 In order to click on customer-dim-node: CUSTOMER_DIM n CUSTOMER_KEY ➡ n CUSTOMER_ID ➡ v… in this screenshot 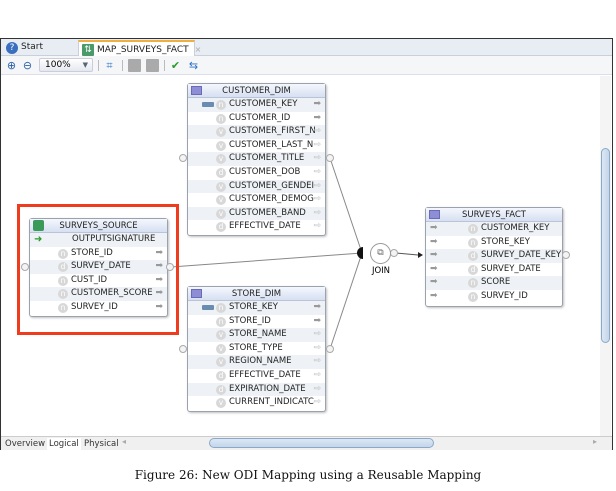, I will do `click(256, 159)`.